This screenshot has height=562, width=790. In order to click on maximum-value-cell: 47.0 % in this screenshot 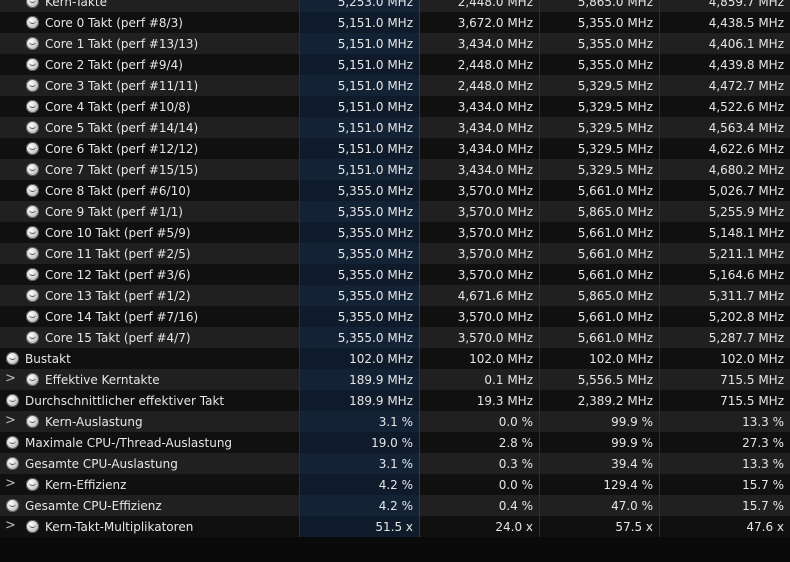, I will do `click(600, 505)`.